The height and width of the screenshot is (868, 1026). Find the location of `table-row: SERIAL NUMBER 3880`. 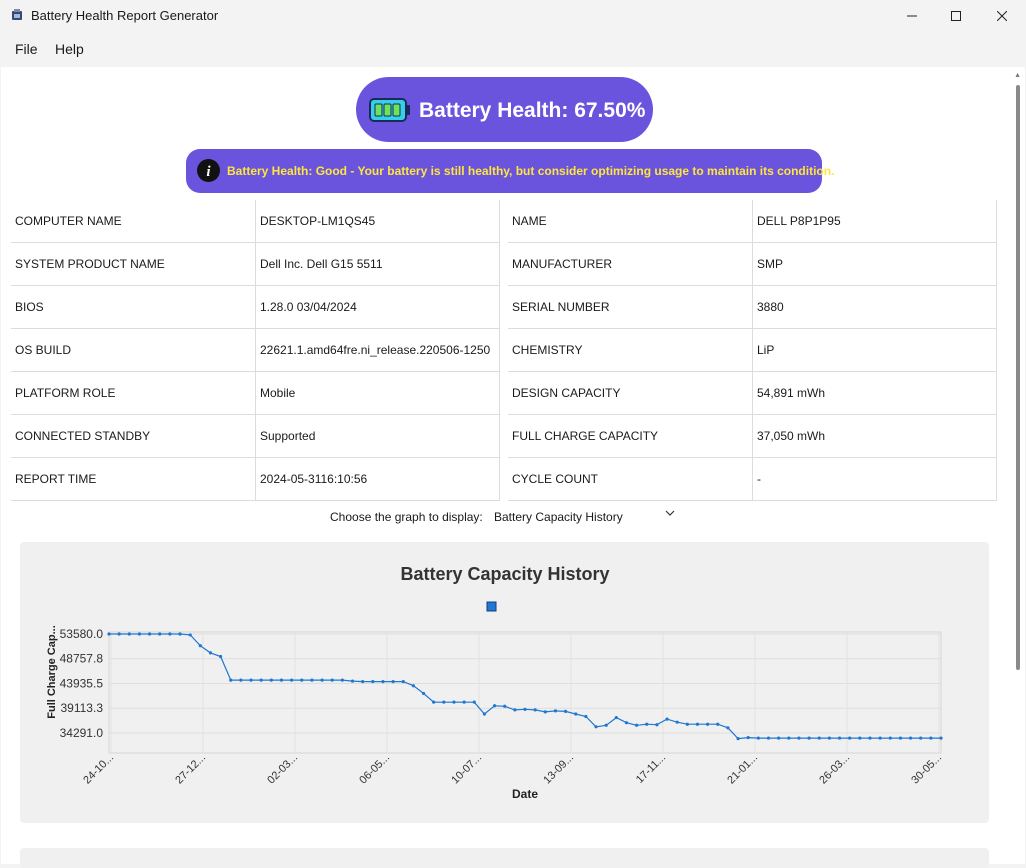

table-row: SERIAL NUMBER 3880 is located at coordinates (752, 307).